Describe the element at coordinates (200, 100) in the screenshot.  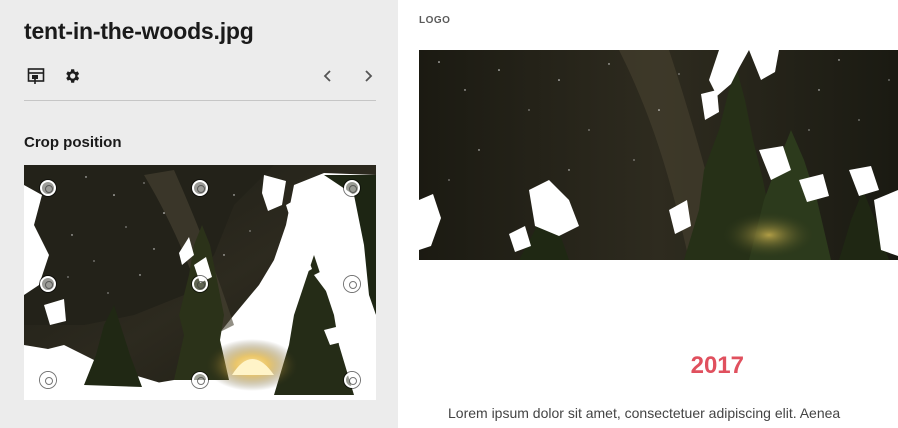
I see `toolbar-divider` at that location.